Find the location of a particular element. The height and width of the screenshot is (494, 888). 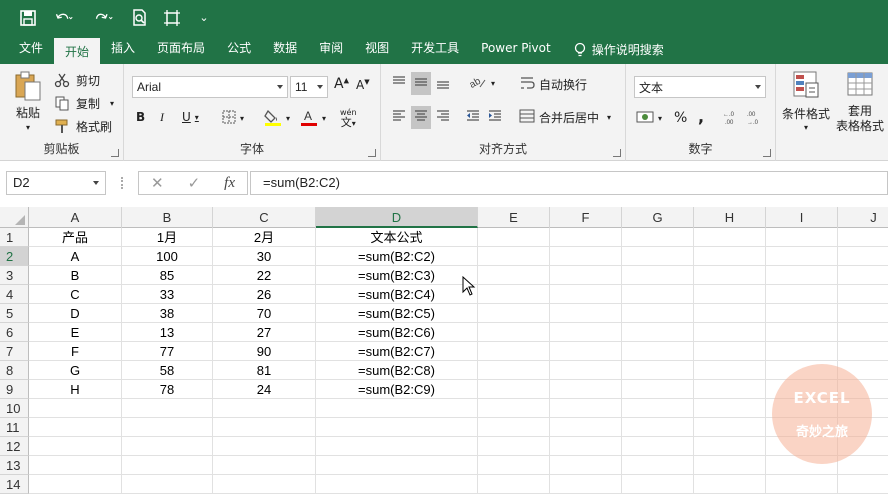

font-size-select: 11 is located at coordinates (309, 87).